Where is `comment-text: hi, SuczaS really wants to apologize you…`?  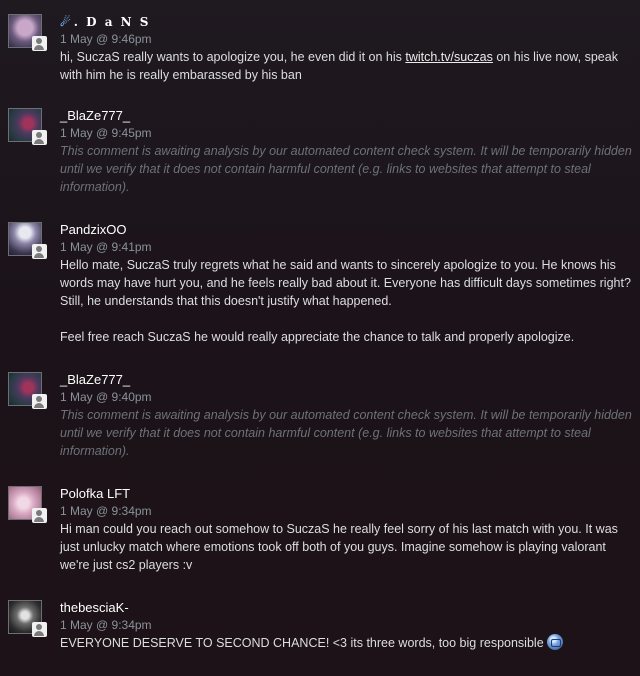
comment-text: hi, SuczaS really wants to apologize you… is located at coordinates (339, 66).